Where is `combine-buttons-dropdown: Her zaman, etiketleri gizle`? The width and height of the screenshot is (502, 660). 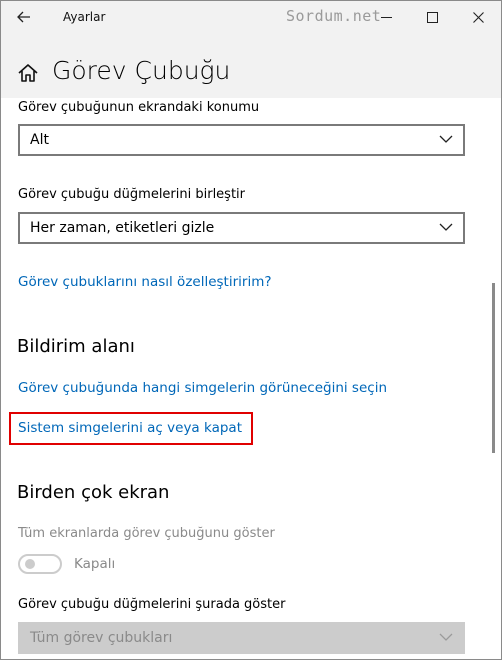
combine-buttons-dropdown: Her zaman, etiketleri gizle is located at coordinates (241, 228).